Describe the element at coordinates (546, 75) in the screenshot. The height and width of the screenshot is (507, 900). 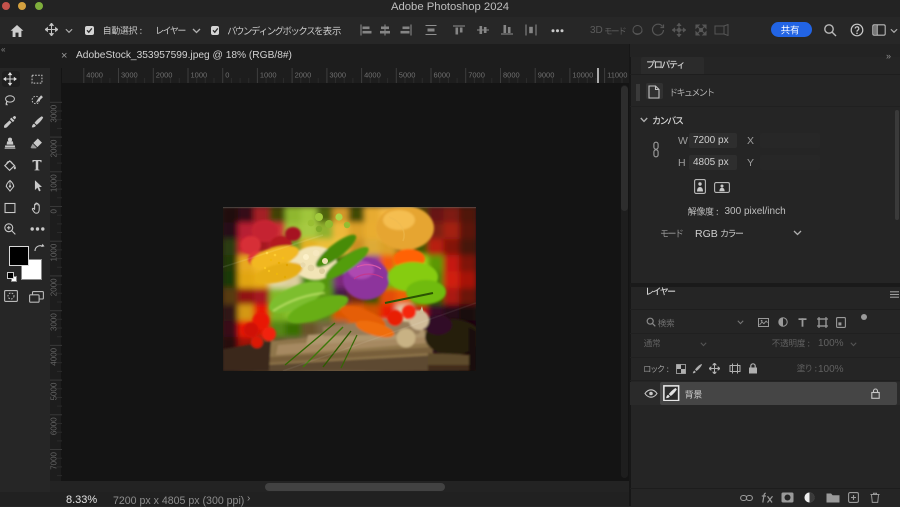
I see `svg-text: 9000` at that location.